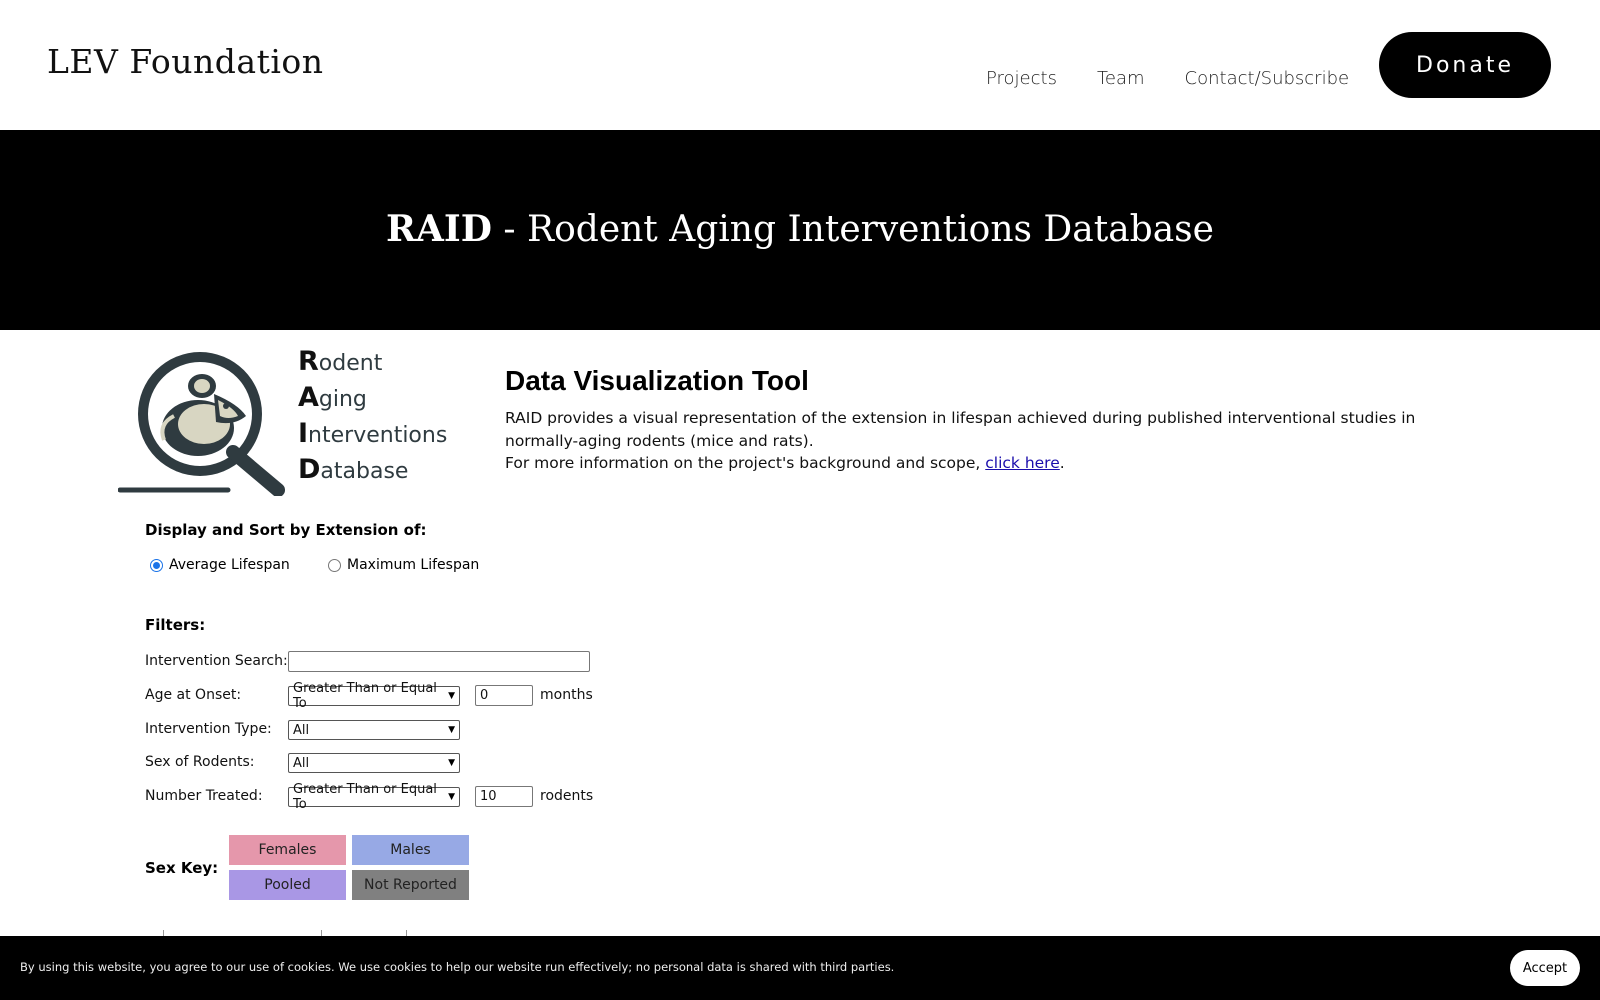  Describe the element at coordinates (295, 420) in the screenshot. I see `raid-logo: Rodent Aging Interventions Database` at that location.